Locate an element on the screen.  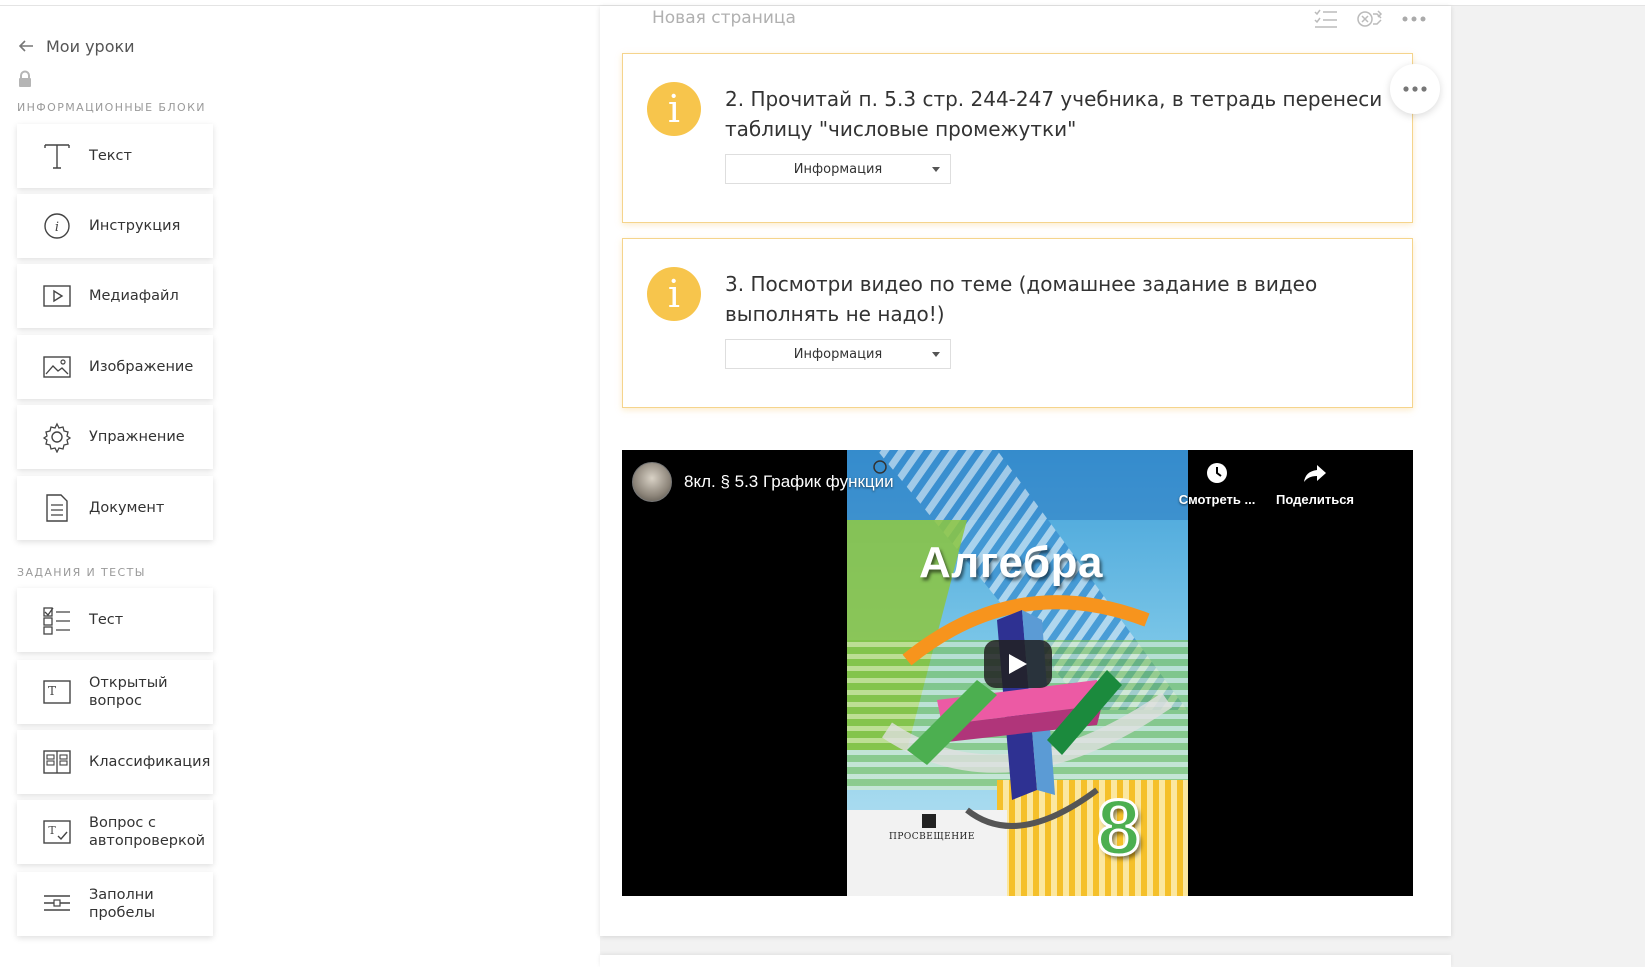
more-dots-icon is located at coordinates (1415, 89).